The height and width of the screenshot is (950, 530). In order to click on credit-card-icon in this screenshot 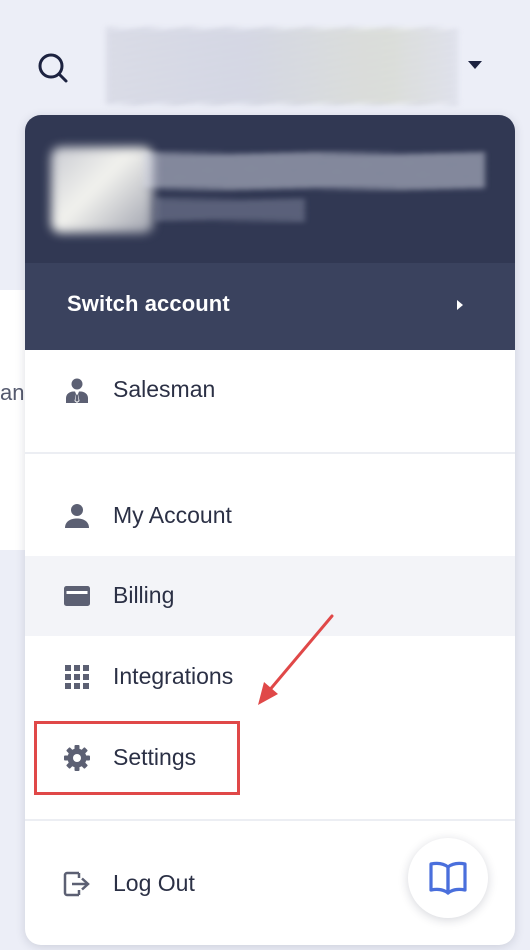, I will do `click(77, 596)`.